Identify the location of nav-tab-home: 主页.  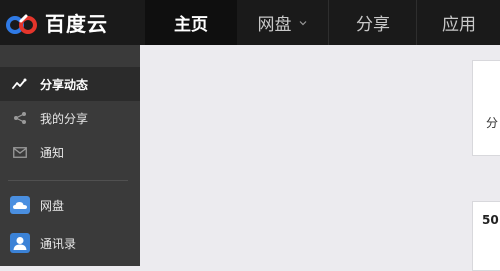
(191, 22).